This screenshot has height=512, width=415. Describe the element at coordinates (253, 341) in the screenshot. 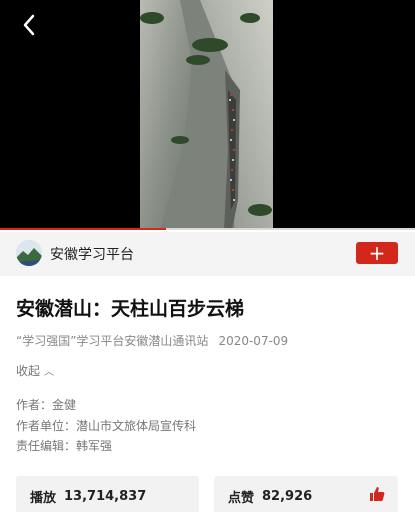

I see `publish-date: 2020-07-09` at that location.